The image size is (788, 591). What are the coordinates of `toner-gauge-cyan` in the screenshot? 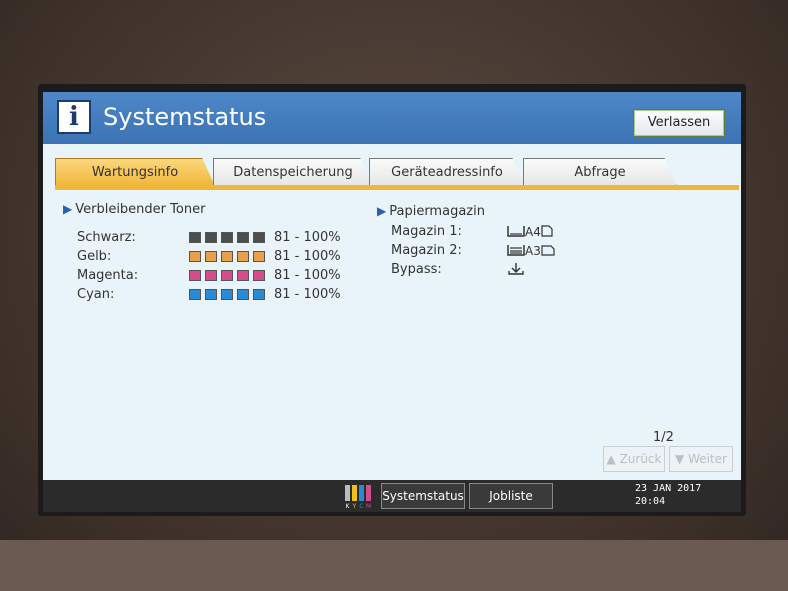 It's located at (227, 294).